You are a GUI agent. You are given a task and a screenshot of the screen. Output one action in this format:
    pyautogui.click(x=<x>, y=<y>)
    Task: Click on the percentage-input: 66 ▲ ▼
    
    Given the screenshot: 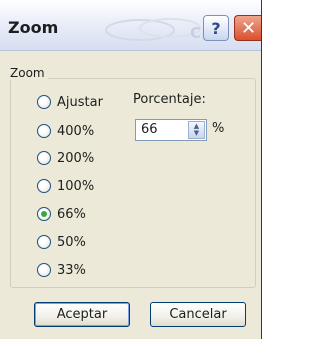 What is the action you would take?
    pyautogui.click(x=171, y=130)
    